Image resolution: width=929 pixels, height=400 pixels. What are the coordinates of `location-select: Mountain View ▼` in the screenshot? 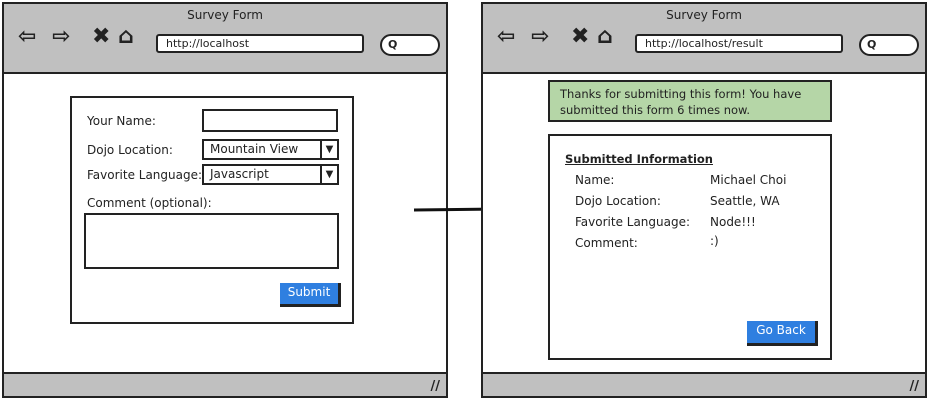 It's located at (270, 149).